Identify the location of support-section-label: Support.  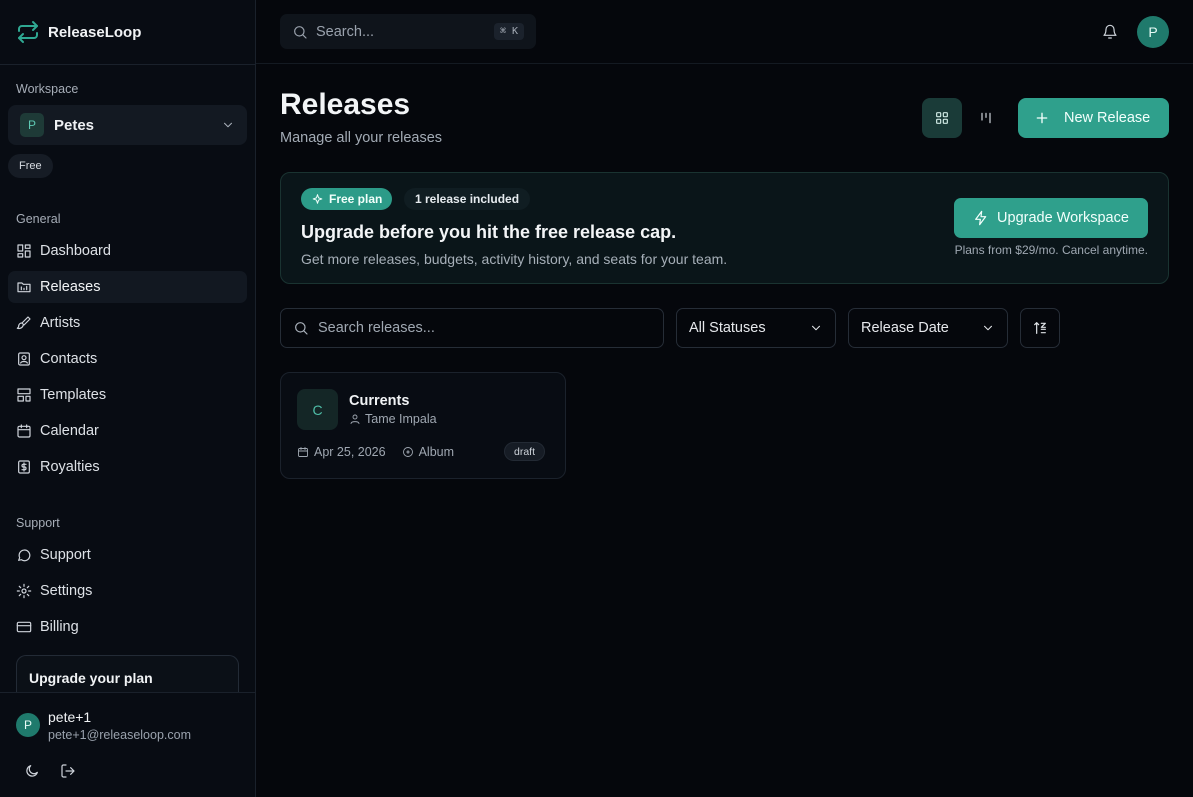
(38, 523).